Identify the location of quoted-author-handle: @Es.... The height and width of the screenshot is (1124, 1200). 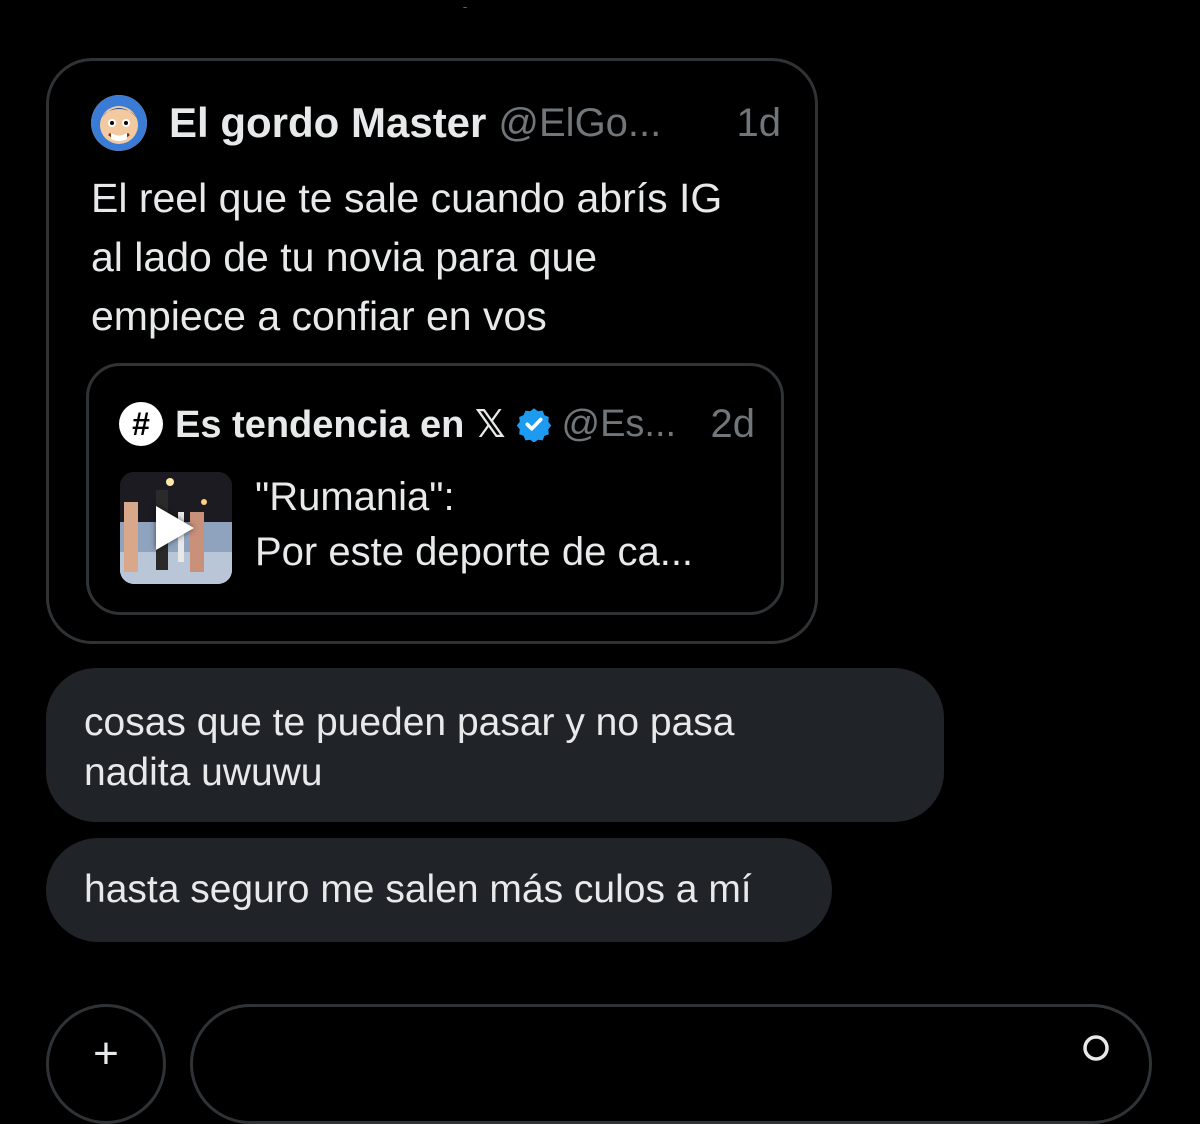
(619, 424).